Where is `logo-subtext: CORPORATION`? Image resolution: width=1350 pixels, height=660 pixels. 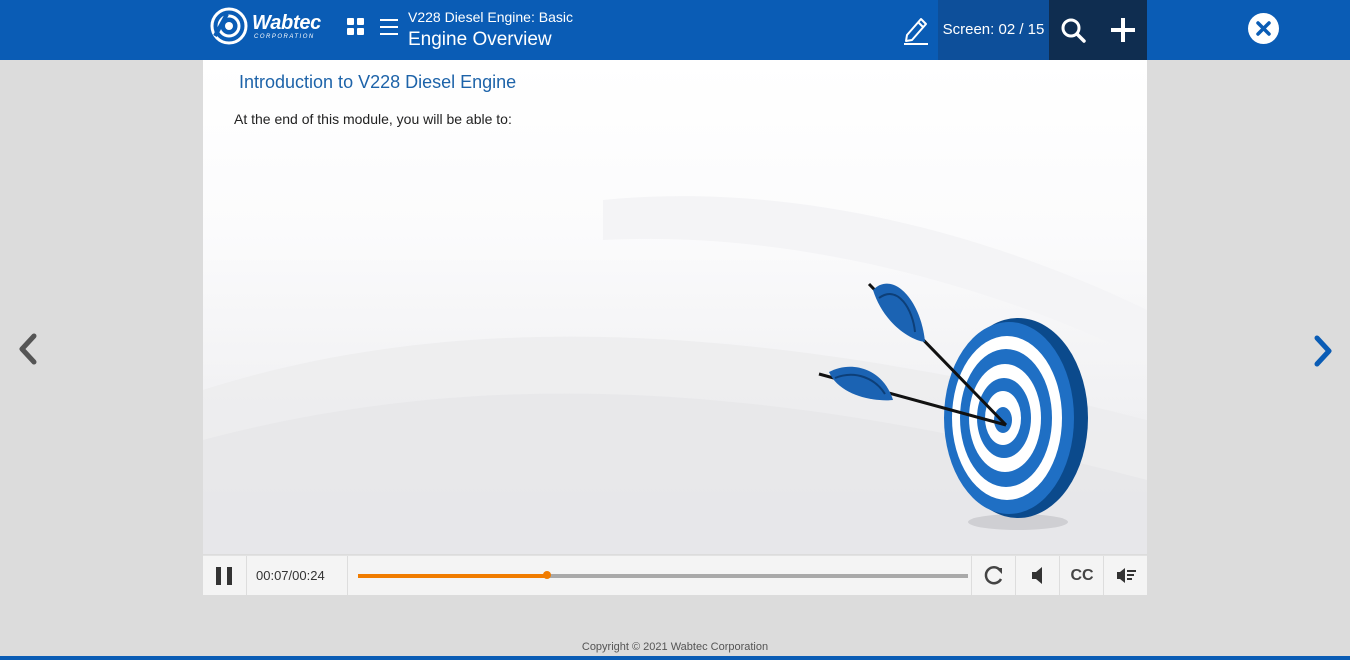 logo-subtext: CORPORATION is located at coordinates (284, 37).